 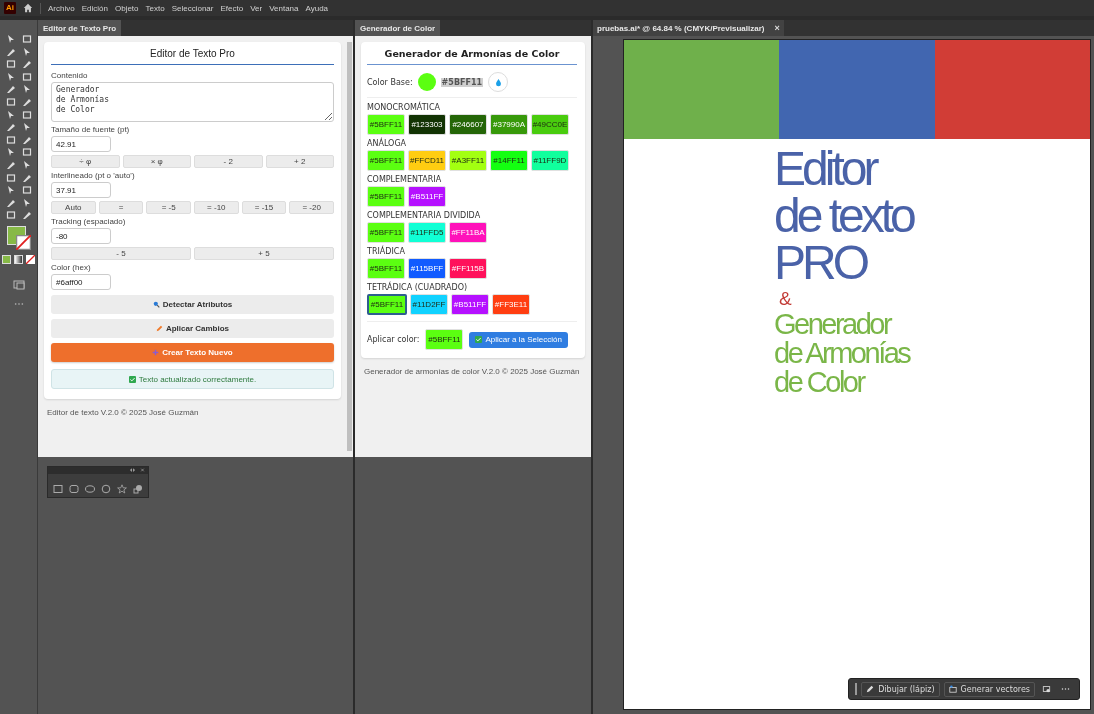 I want to click on content-textarea: Generador de Armonías de Color, so click(x=192, y=102).